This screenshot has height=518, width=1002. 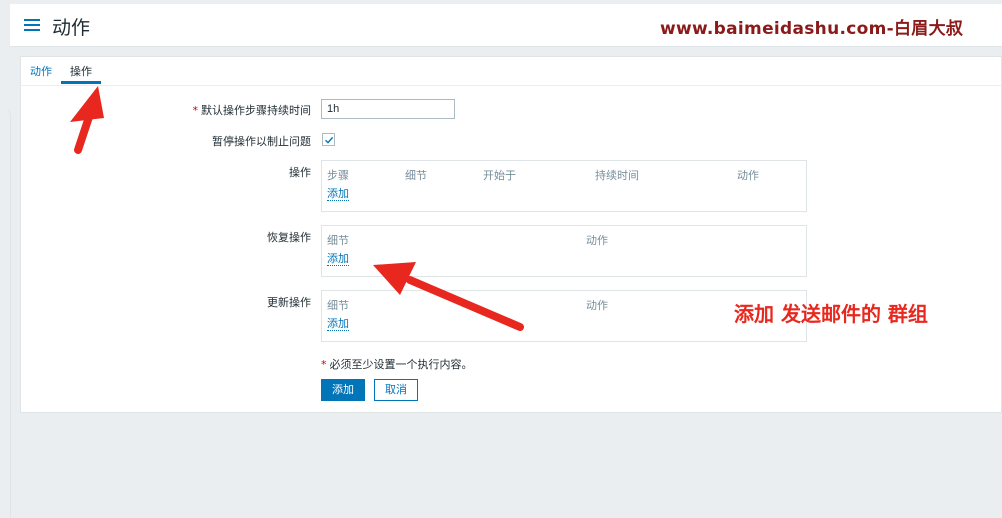 I want to click on page-title: 动作, so click(x=71, y=28).